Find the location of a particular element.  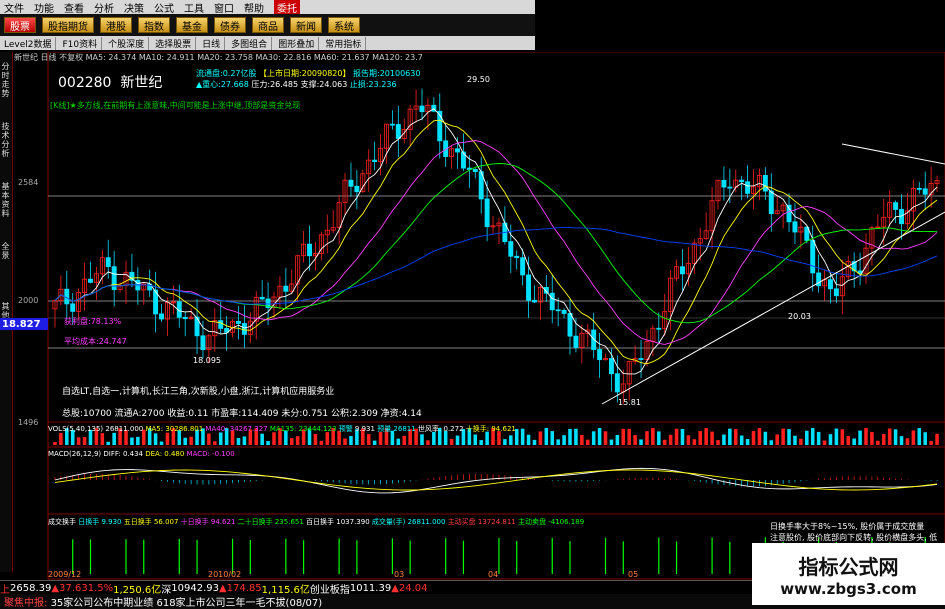

menu-item-9: 委托 is located at coordinates (287, 7).